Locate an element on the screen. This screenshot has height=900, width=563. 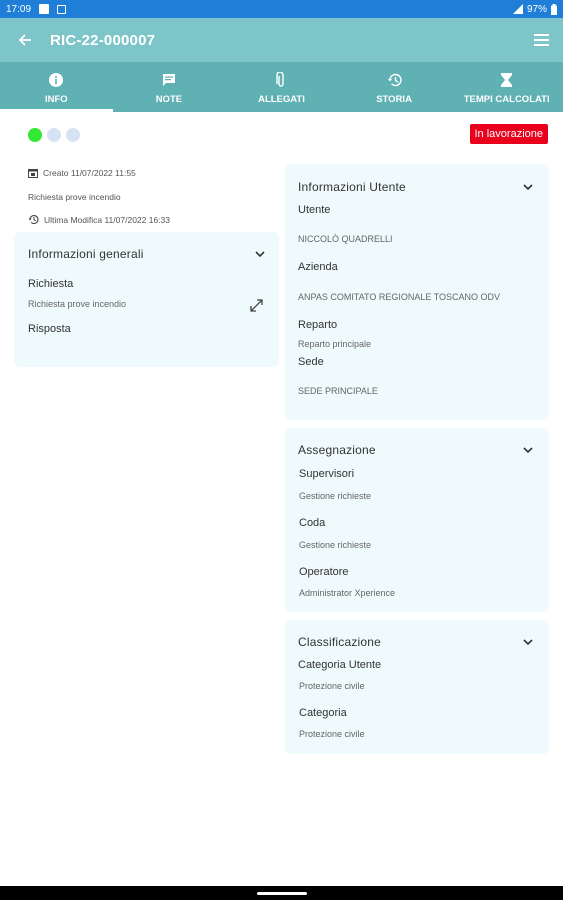
last-modified-row: Ultima Modifica 11/07/2022 16:33 is located at coordinates (99, 219).